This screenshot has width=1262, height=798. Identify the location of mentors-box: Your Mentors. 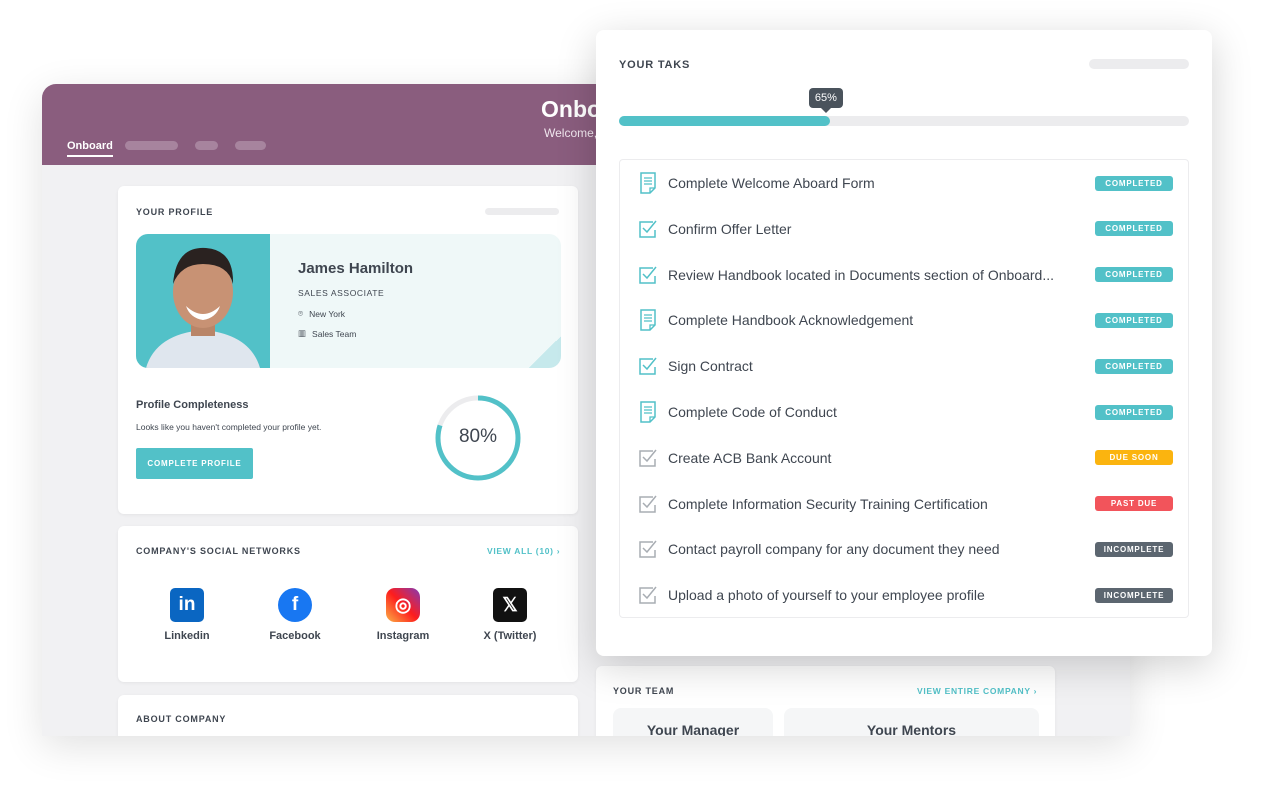
(911, 722).